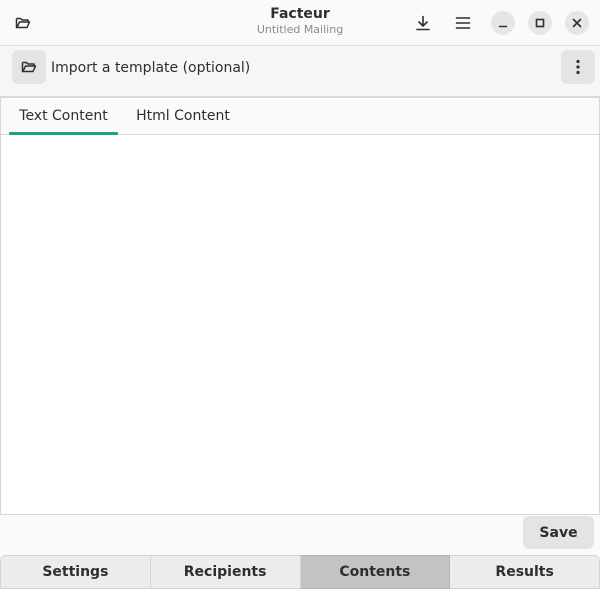  I want to click on import-template-button, so click(29, 67).